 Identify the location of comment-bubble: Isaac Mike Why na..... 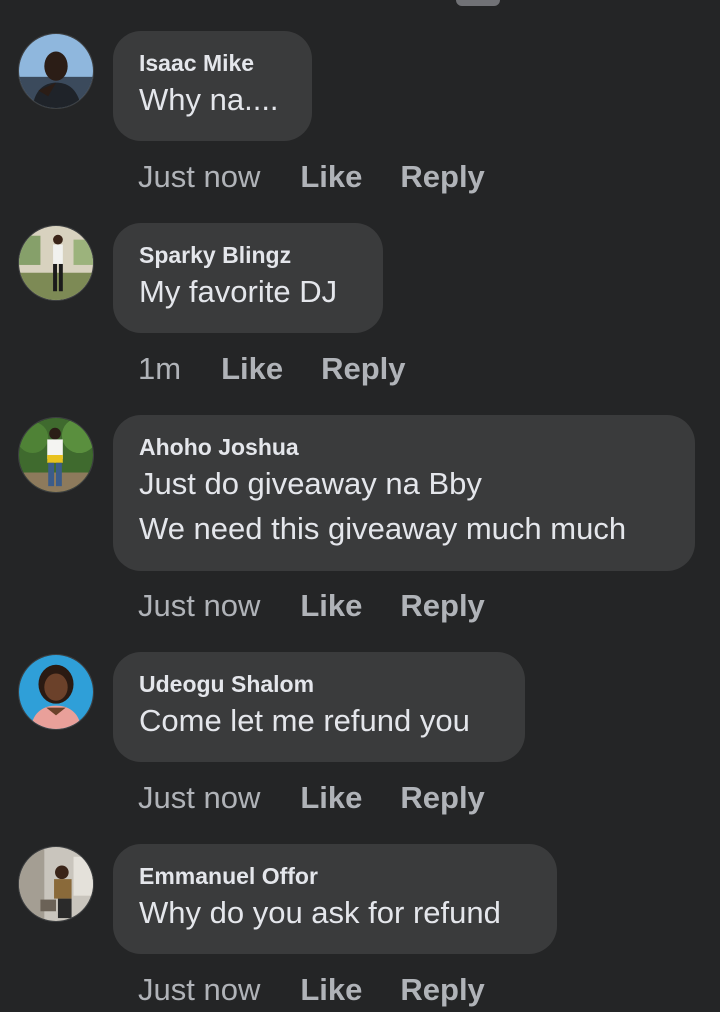
(212, 86).